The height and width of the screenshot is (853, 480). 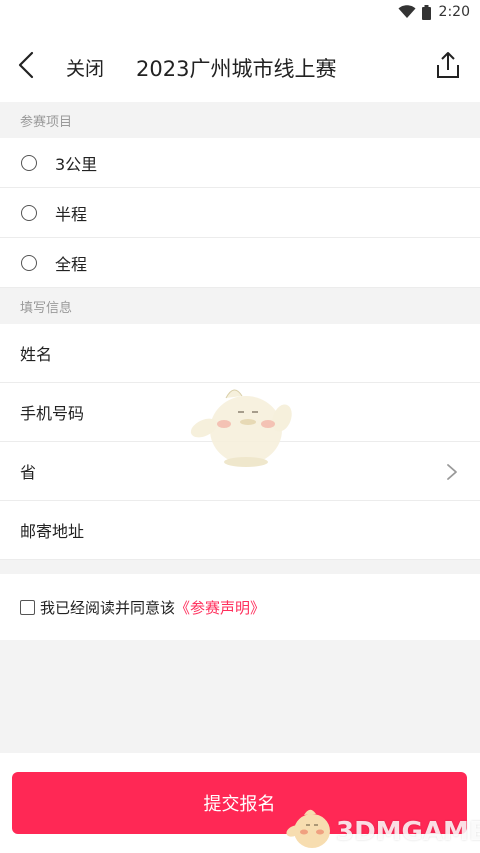 What do you see at coordinates (28, 472) in the screenshot?
I see `province-label: 省` at bounding box center [28, 472].